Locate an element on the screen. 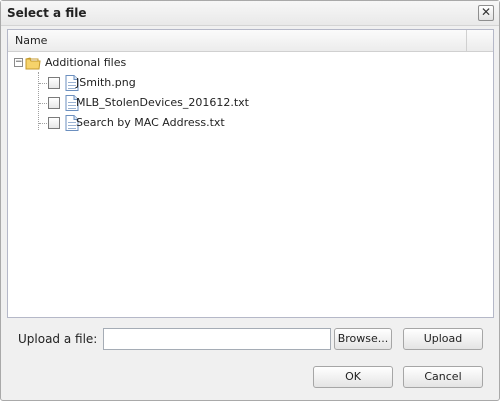 This screenshot has height=401, width=500. close-button: ✕ is located at coordinates (486, 13).